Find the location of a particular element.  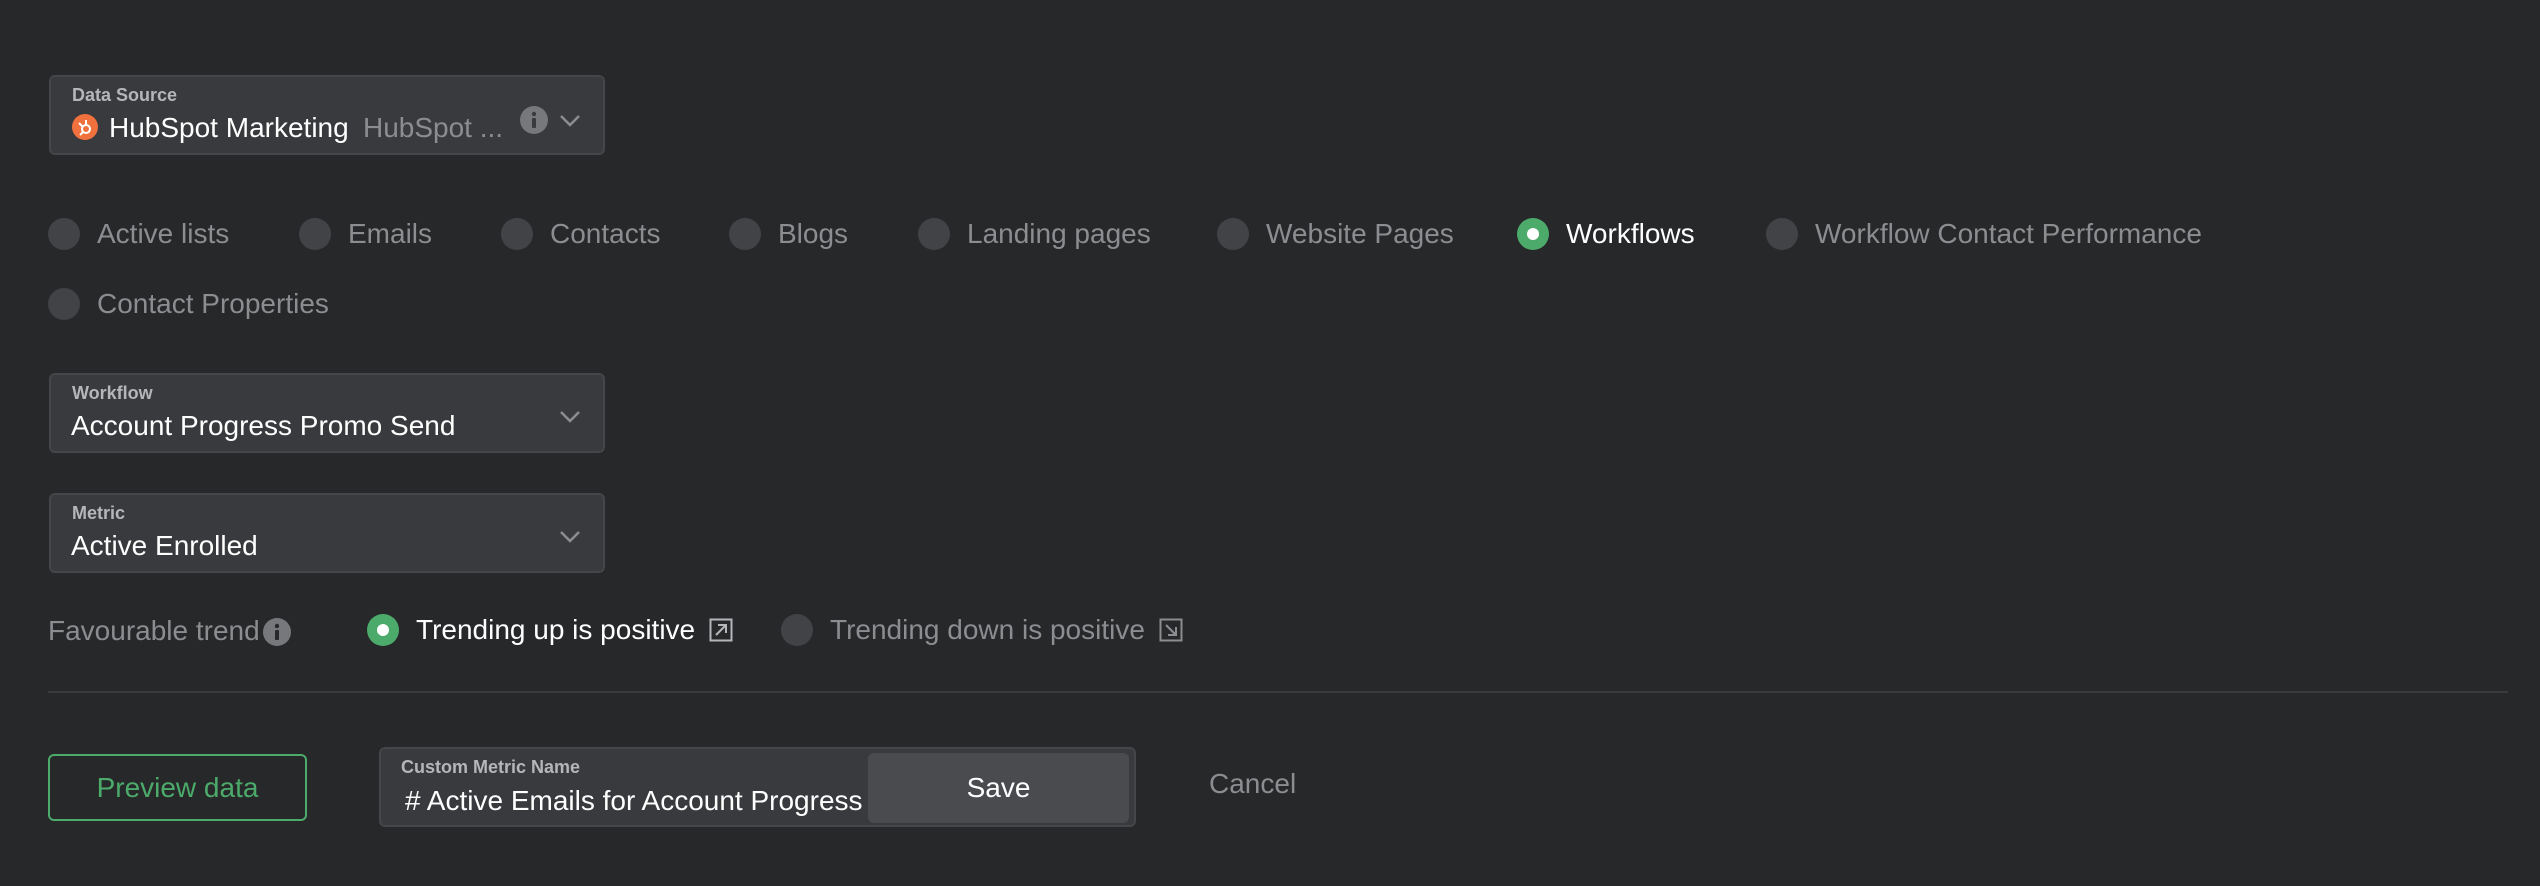

radio-trending-down: Trending down is positive is located at coordinates (982, 630).